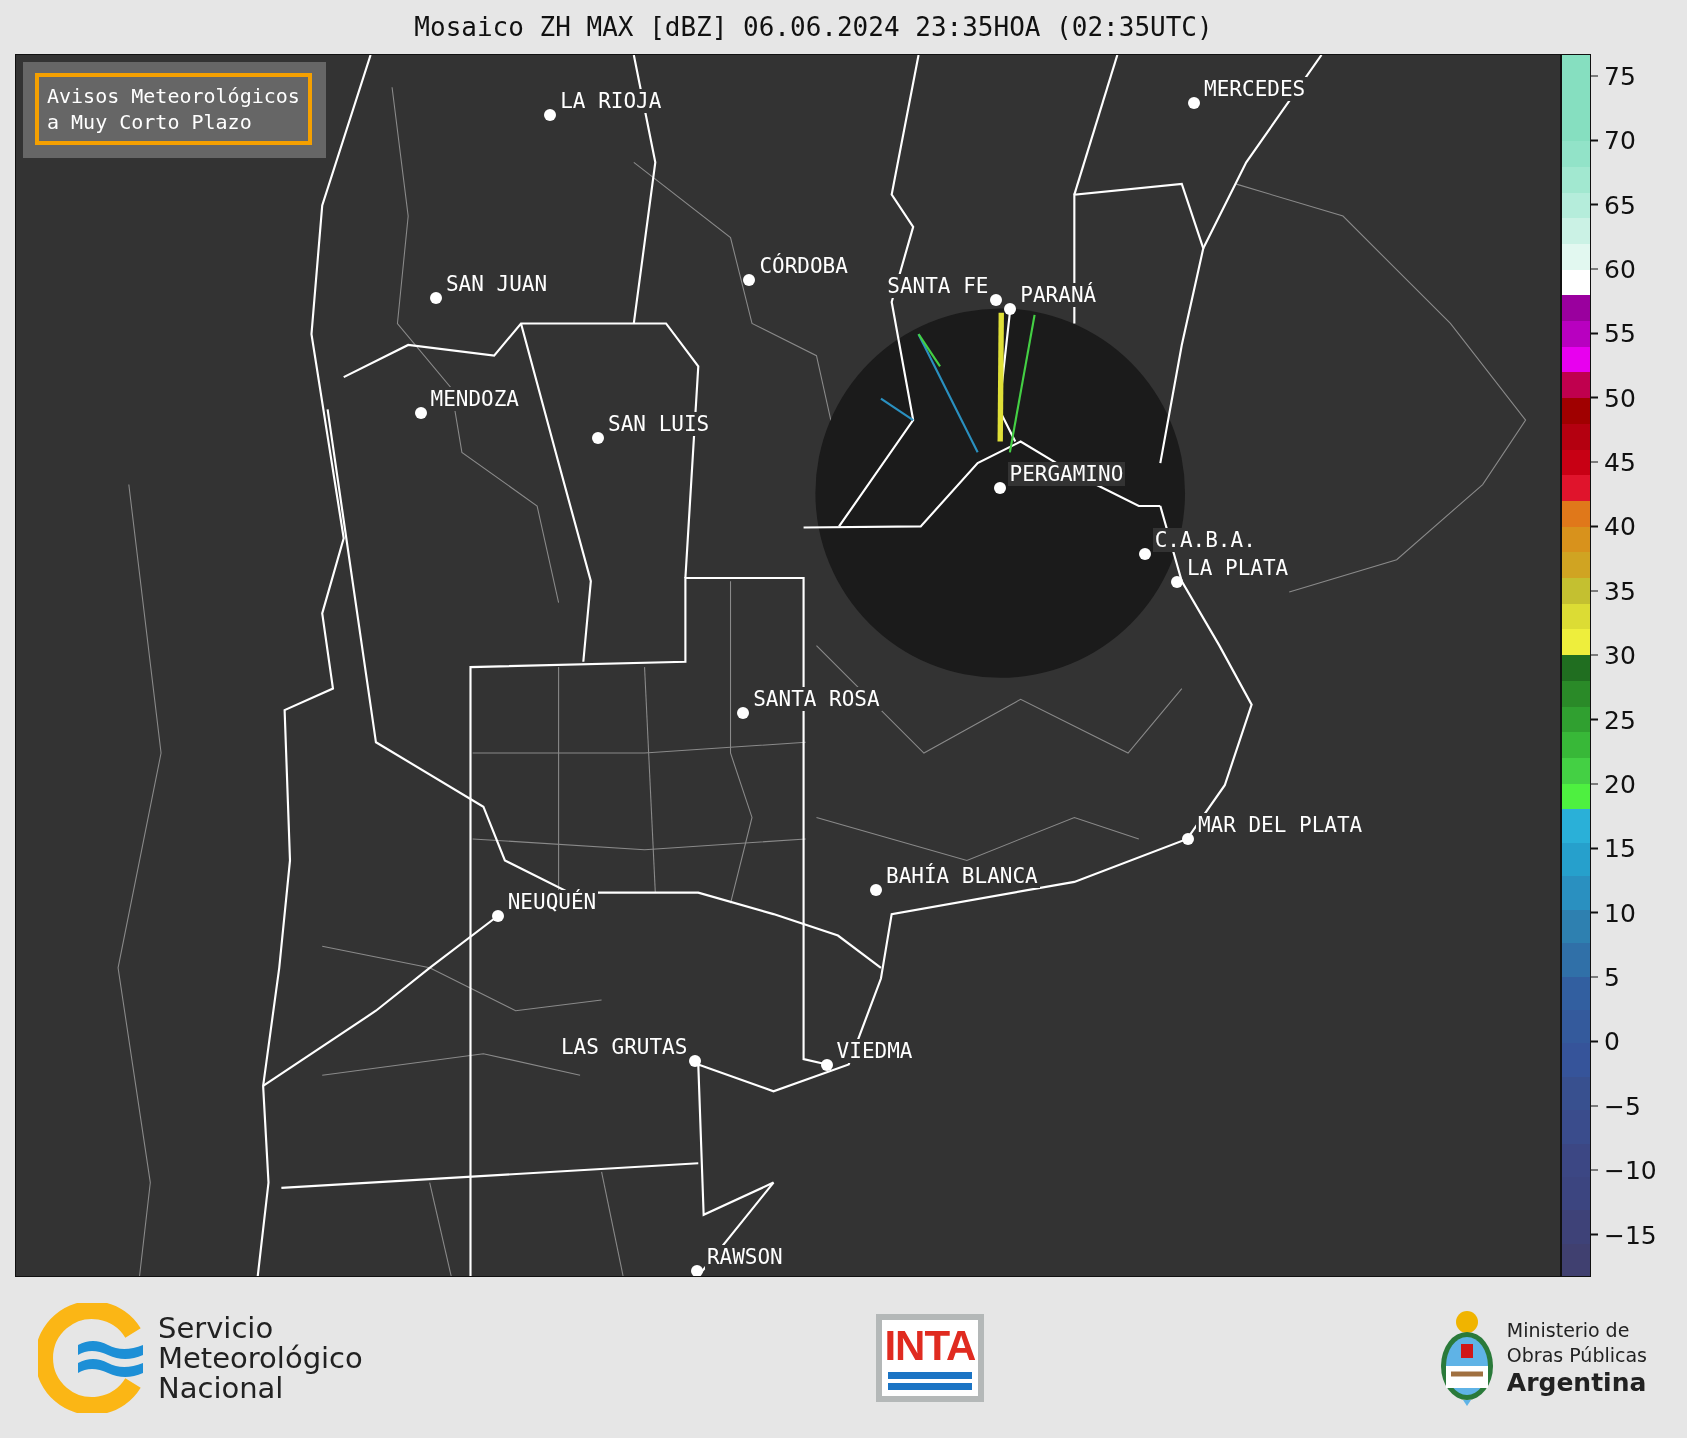 Image resolution: width=1687 pixels, height=1438 pixels. I want to click on scale-tick-label: 20, so click(1620, 784).